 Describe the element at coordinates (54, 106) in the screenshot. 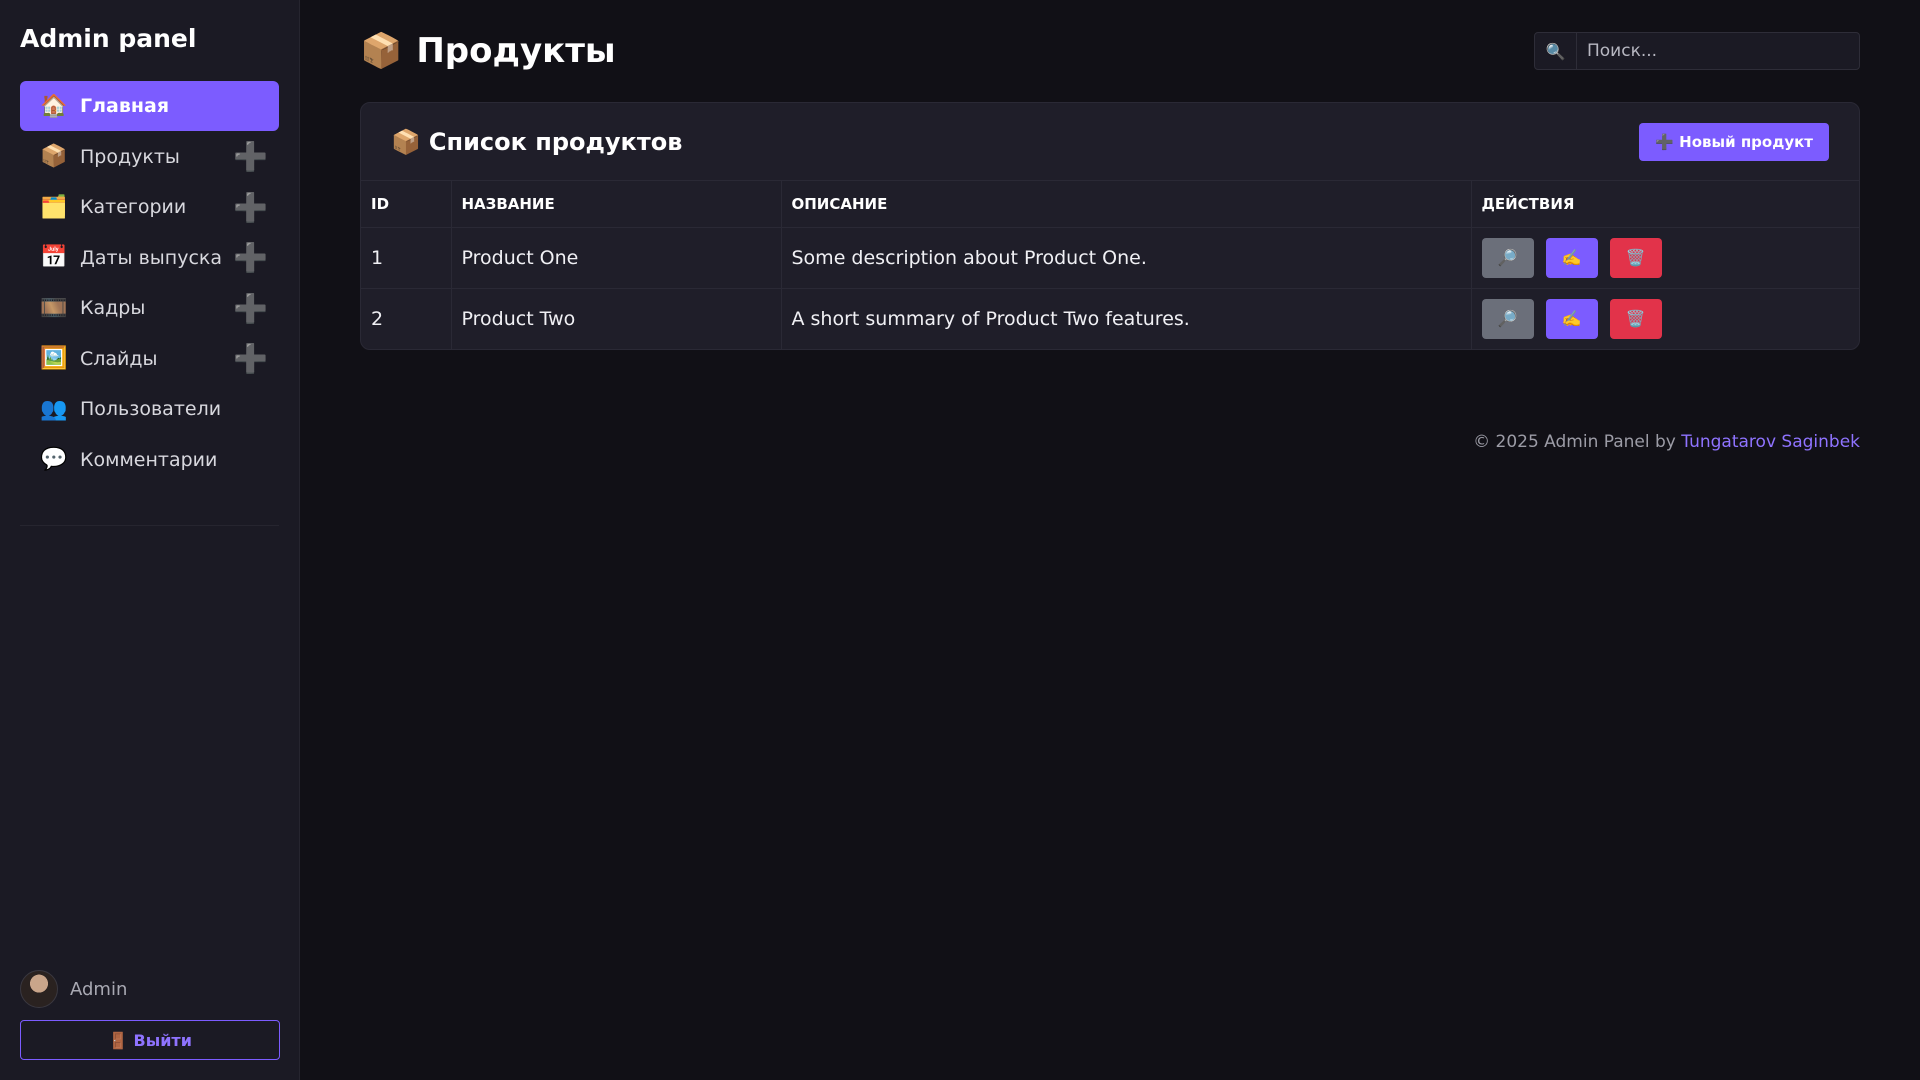

I see `home-icon: 🏠` at that location.